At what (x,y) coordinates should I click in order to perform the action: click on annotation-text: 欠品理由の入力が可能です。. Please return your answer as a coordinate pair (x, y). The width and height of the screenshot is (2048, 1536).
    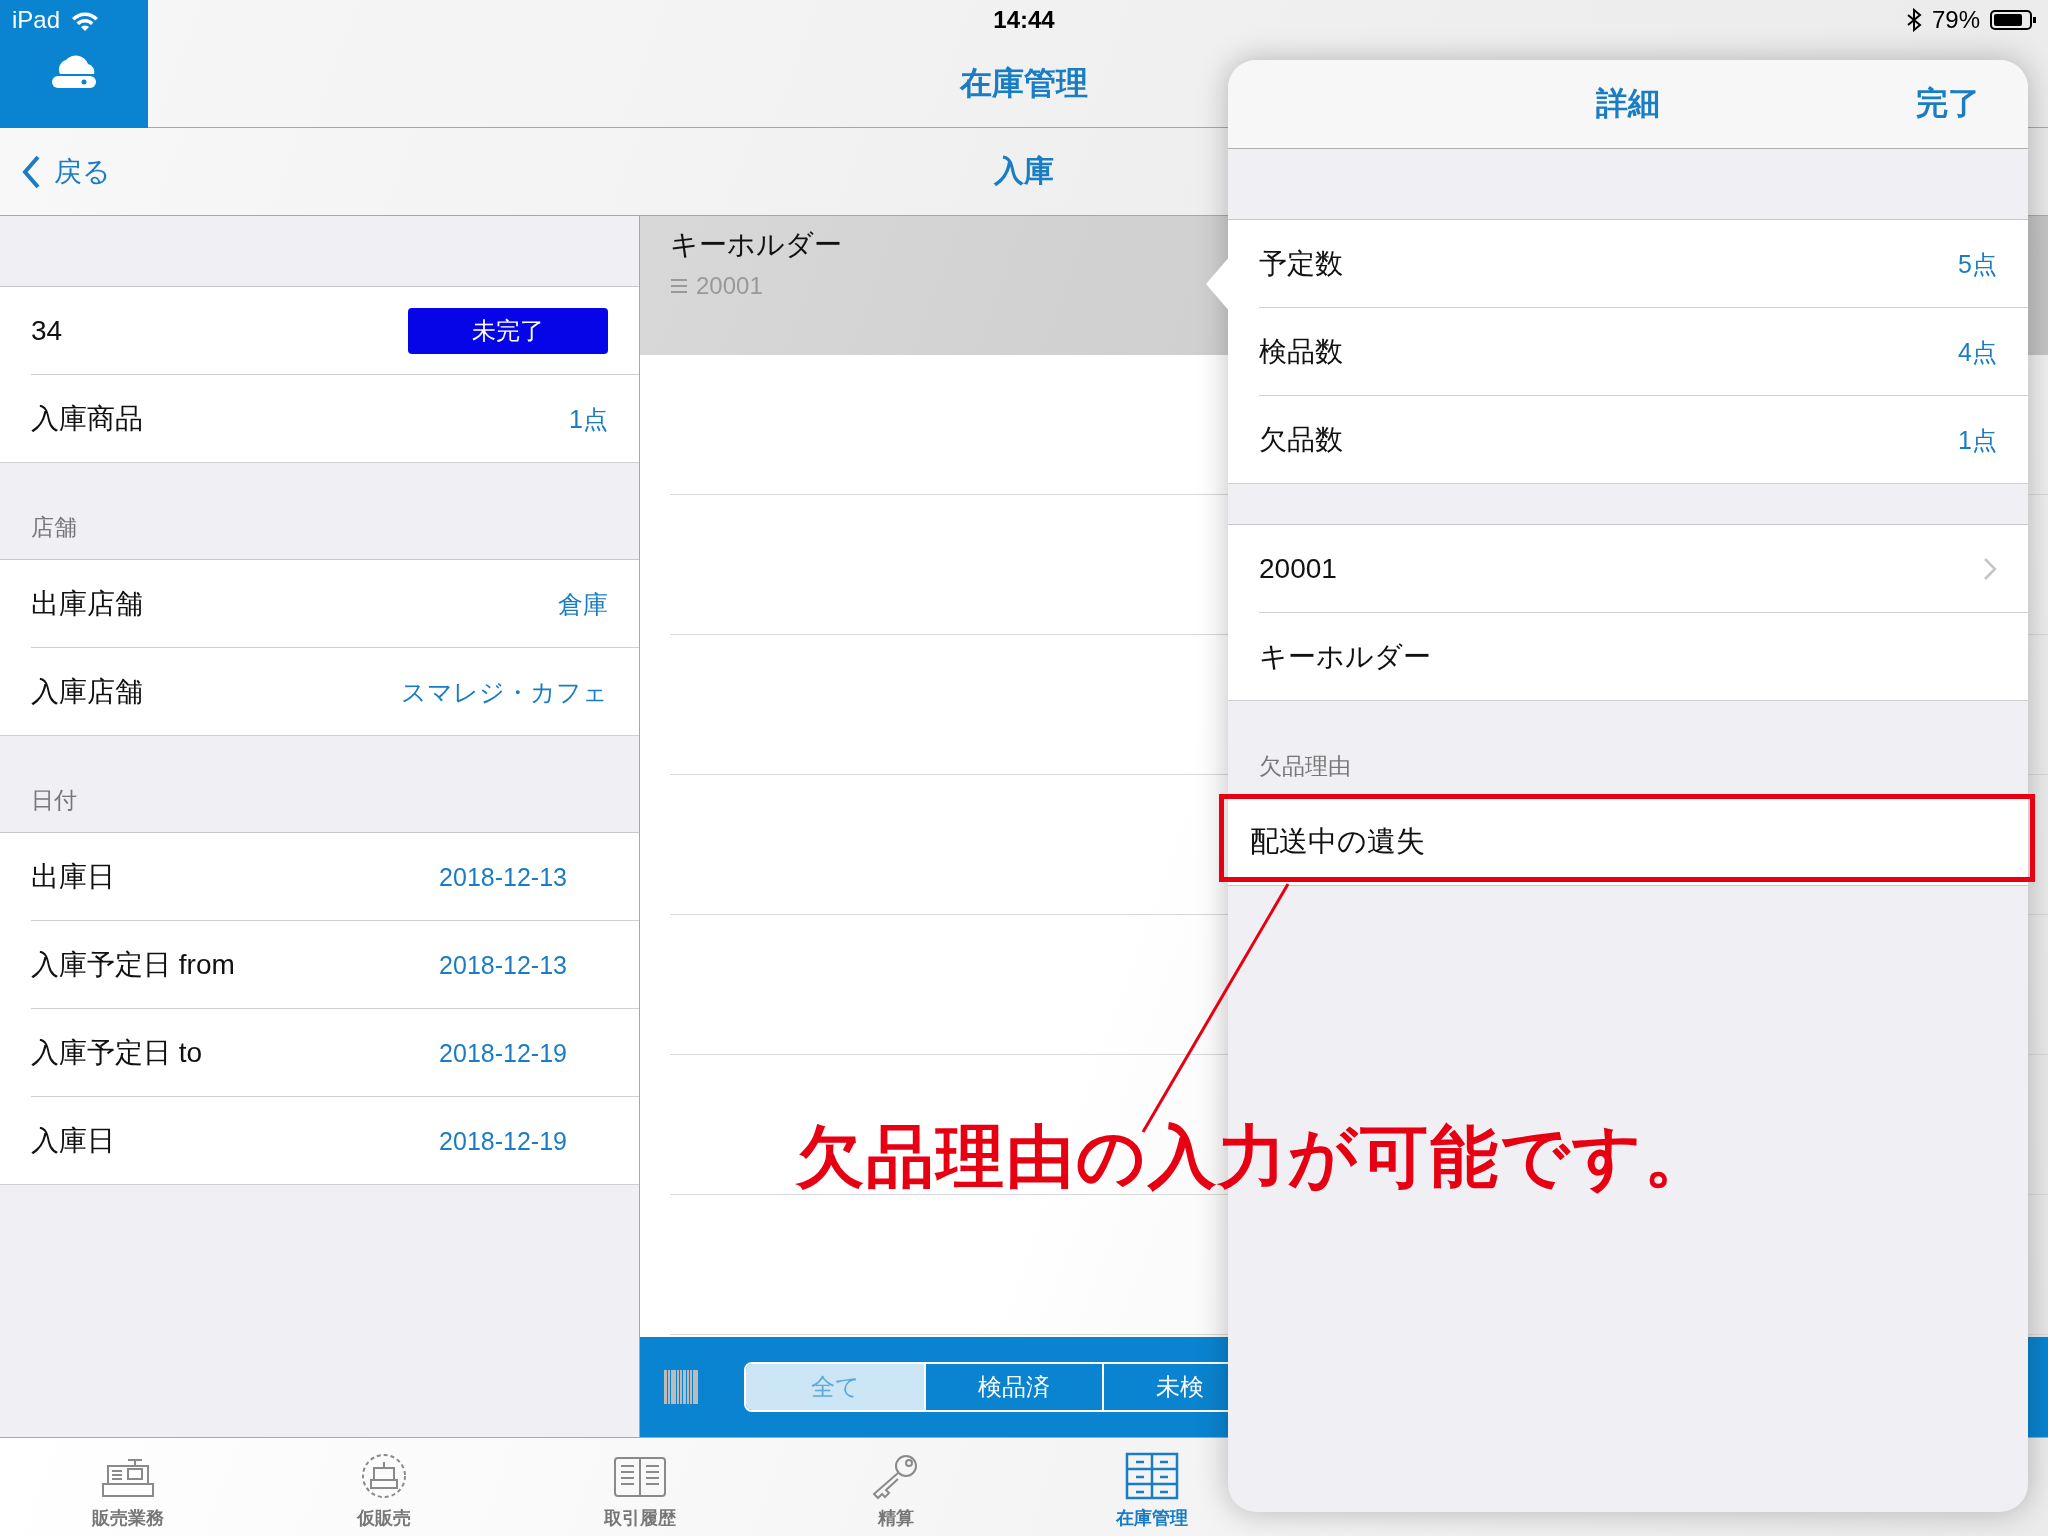
    Looking at the image, I should click on (1255, 1156).